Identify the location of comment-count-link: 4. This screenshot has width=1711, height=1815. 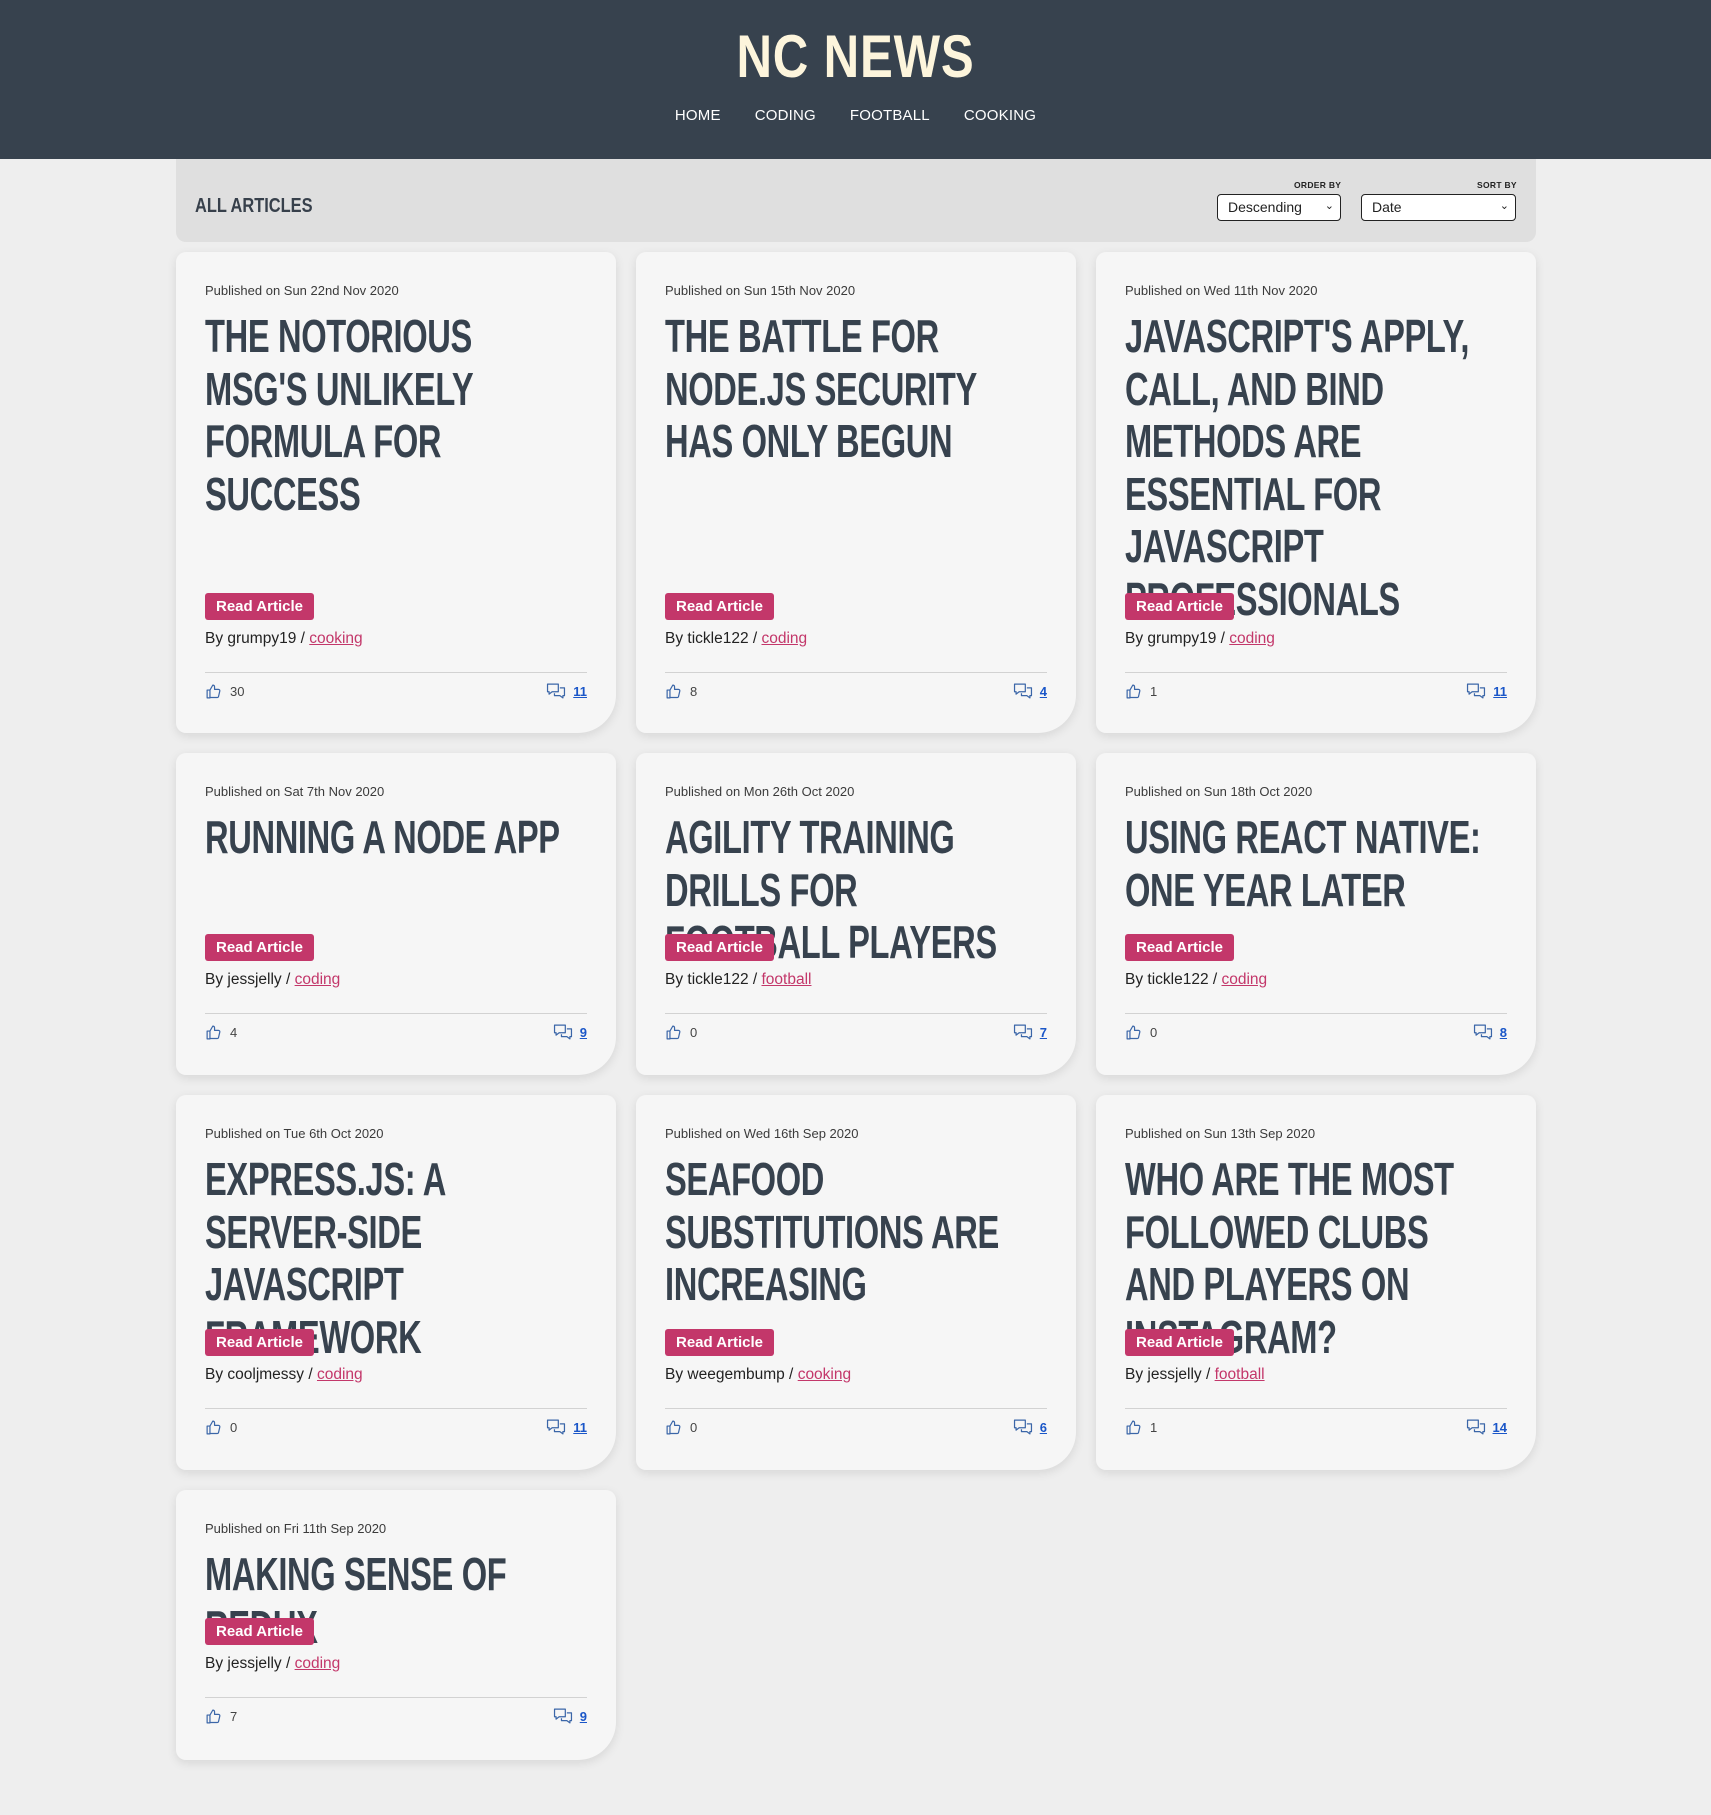
(1043, 691).